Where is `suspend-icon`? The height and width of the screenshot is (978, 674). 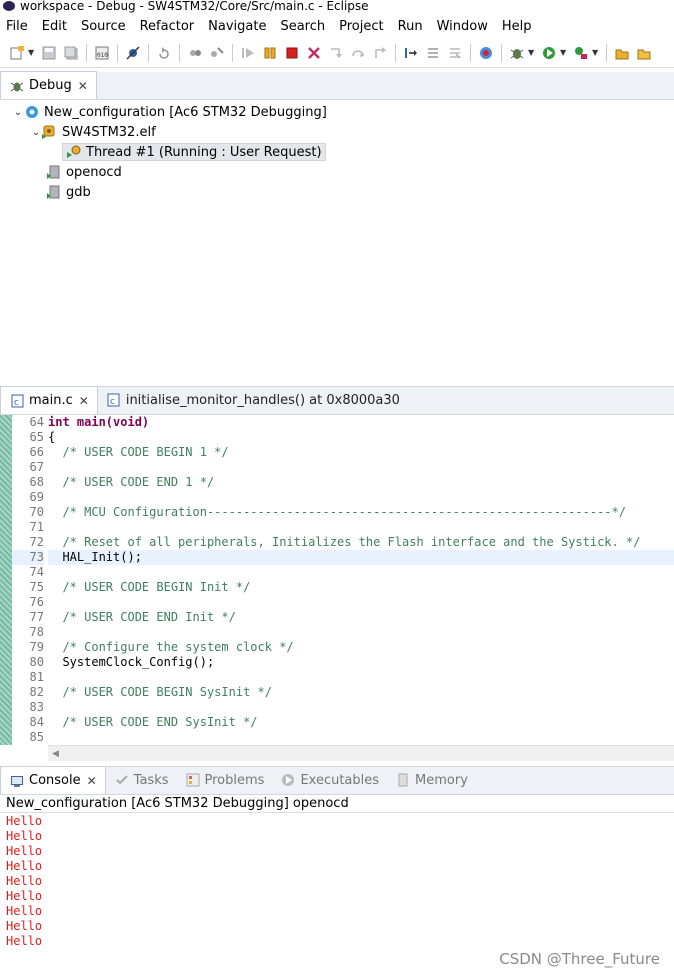
suspend-icon is located at coordinates (270, 53).